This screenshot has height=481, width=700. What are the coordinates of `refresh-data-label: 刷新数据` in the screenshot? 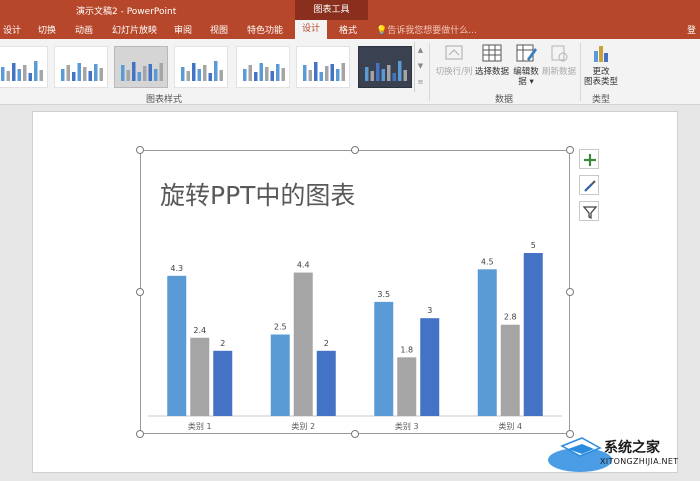 It's located at (558, 72).